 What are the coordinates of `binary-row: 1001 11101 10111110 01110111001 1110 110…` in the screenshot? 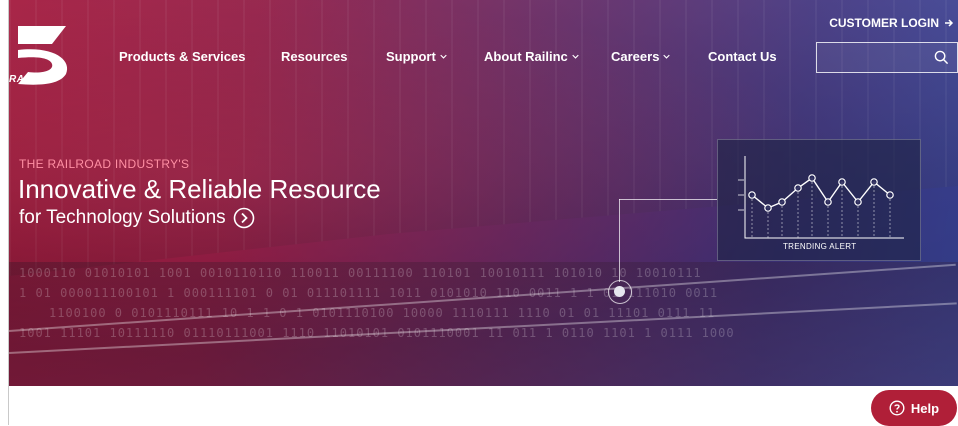 It's located at (377, 333).